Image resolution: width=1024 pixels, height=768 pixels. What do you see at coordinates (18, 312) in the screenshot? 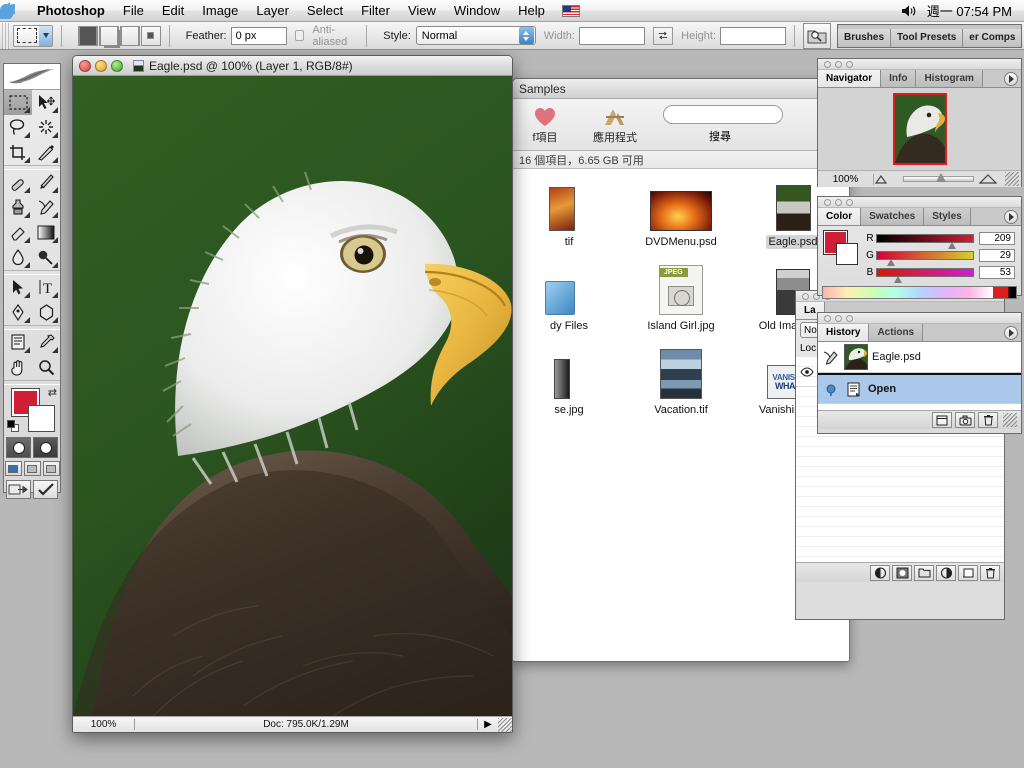
I see `tool-pen` at bounding box center [18, 312].